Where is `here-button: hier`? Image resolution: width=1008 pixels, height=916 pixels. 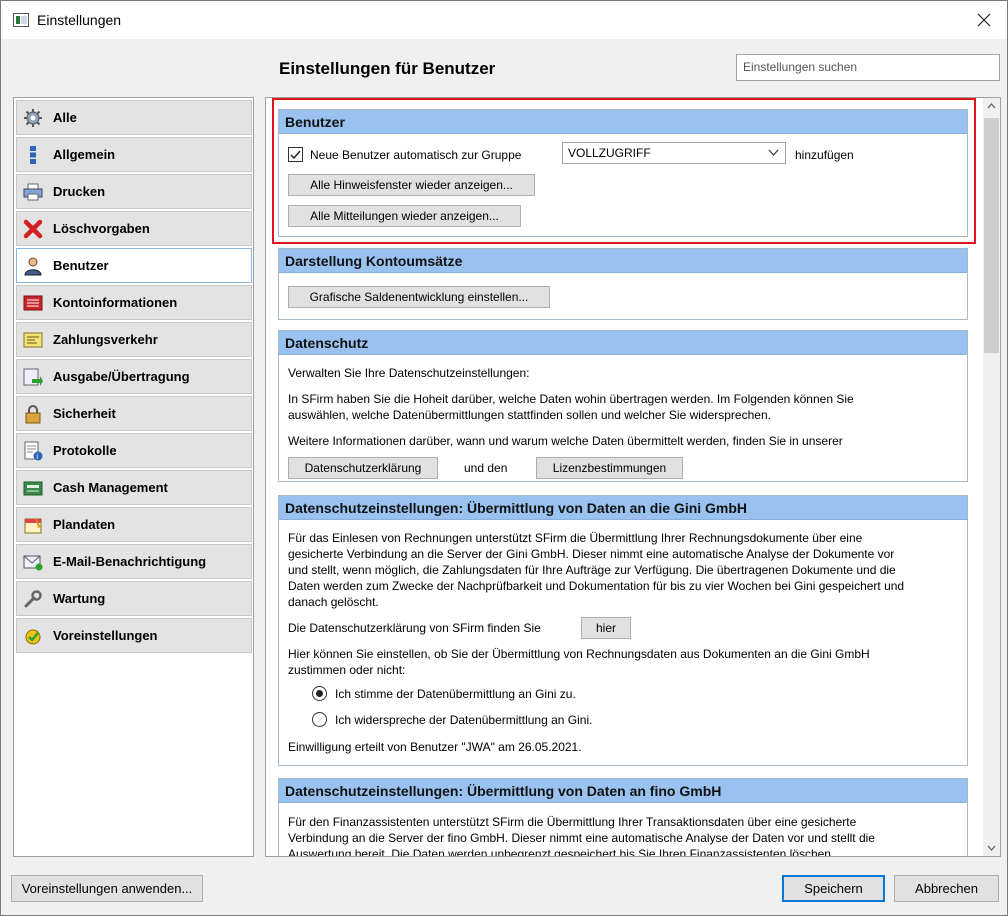
here-button: hier is located at coordinates (606, 628).